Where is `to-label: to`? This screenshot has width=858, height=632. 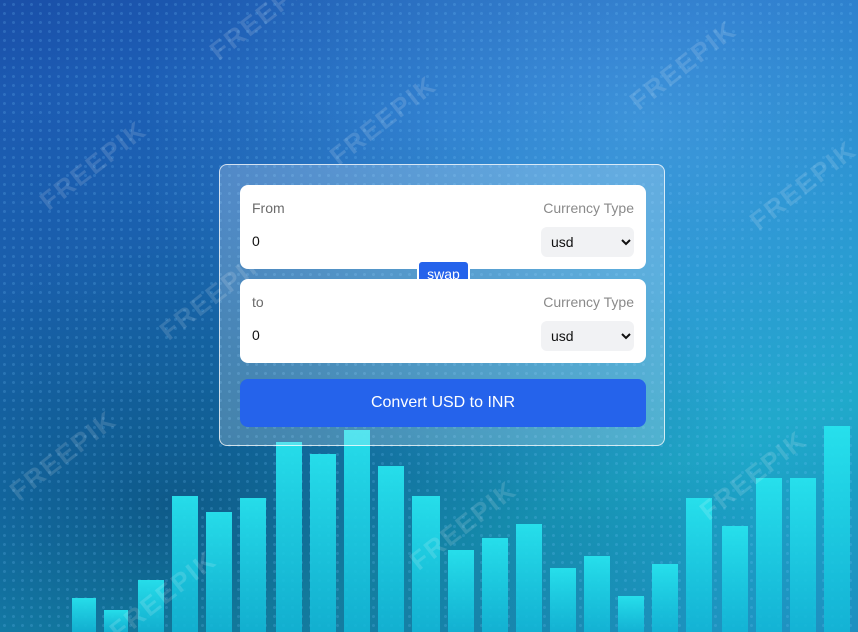
to-label: to is located at coordinates (258, 302).